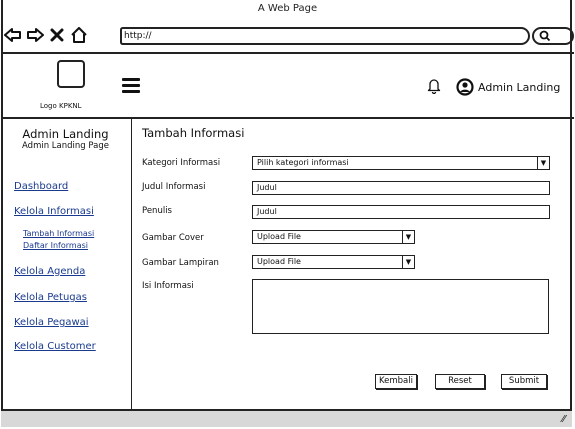 Image resolution: width=575 pixels, height=429 pixels. I want to click on browser-title: A Web Page, so click(287, 8).